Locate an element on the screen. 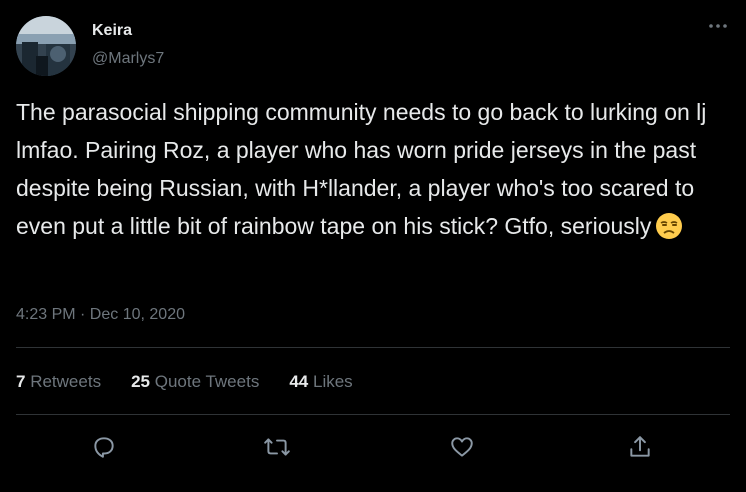 Image resolution: width=746 pixels, height=492 pixels. quote-tweets-stat: 25 Quote Tweets is located at coordinates (195, 382).